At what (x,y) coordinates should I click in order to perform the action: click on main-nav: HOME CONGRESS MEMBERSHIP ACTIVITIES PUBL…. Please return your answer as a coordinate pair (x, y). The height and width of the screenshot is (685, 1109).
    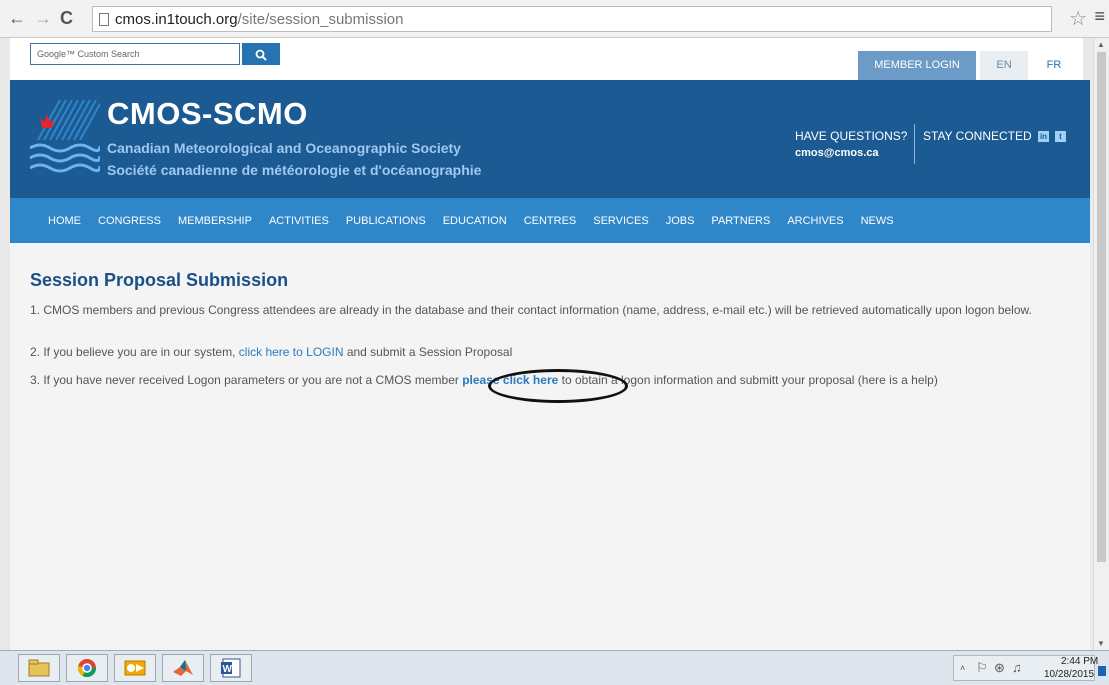
    Looking at the image, I should click on (550, 220).